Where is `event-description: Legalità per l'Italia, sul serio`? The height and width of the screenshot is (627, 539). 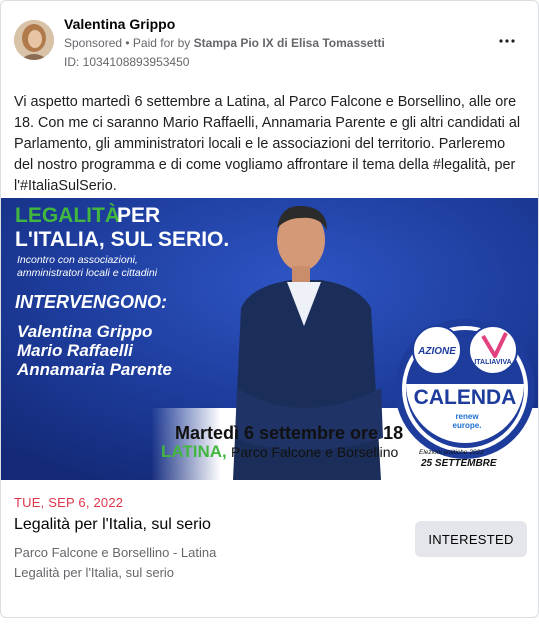
event-description: Legalità per l'Italia, sul serio is located at coordinates (94, 572).